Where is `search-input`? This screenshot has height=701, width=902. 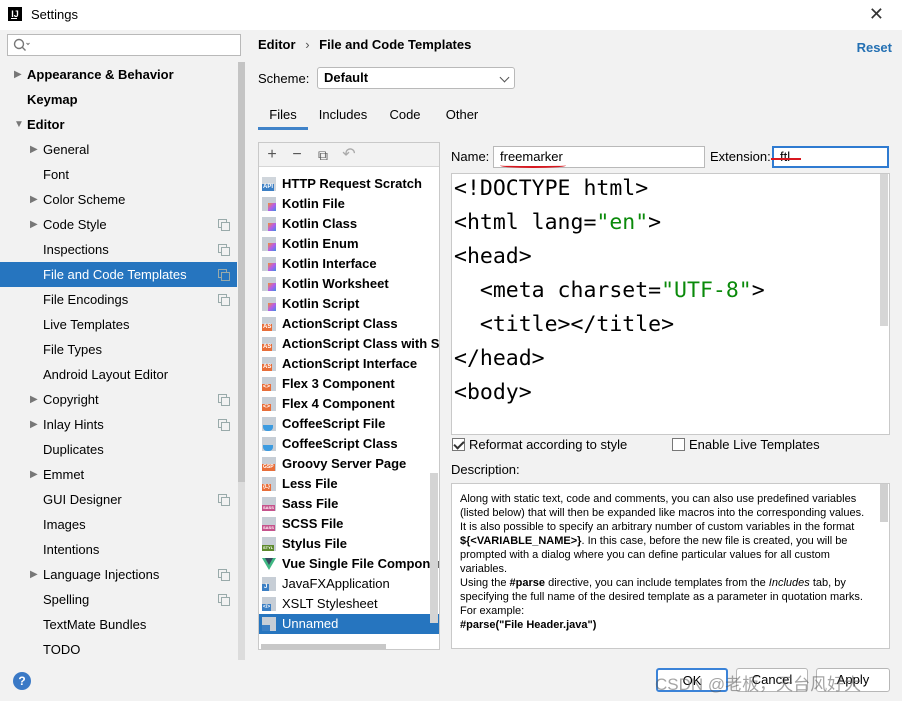
search-input is located at coordinates (124, 45).